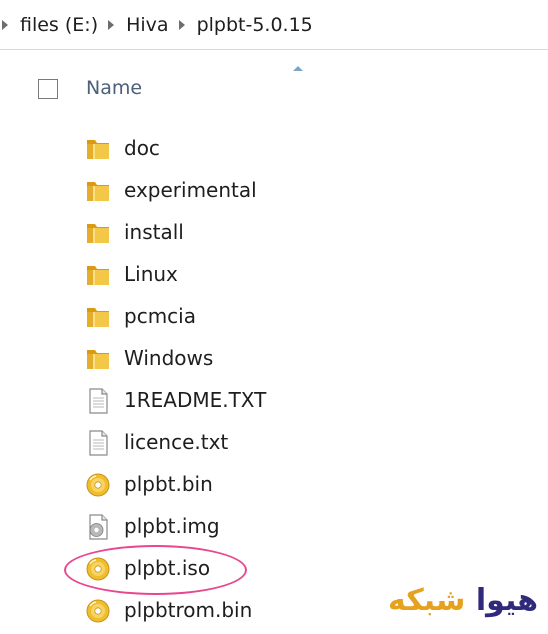 This screenshot has width=548, height=634. I want to click on breadcrumb: files (E:) Hiva plpbt-5.0.15, so click(274, 25).